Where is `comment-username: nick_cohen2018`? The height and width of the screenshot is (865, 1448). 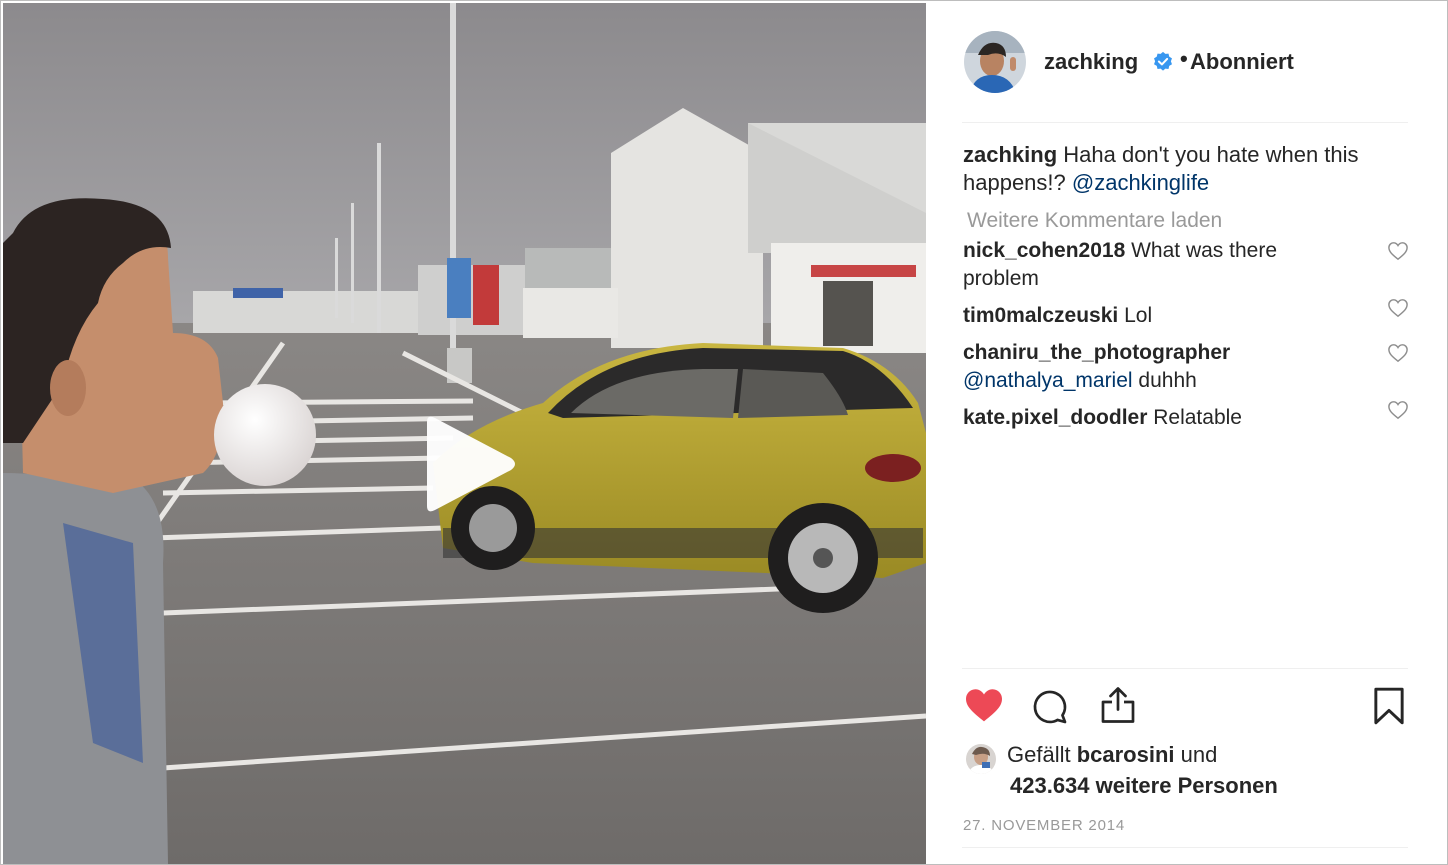
comment-username: nick_cohen2018 is located at coordinates (1044, 250).